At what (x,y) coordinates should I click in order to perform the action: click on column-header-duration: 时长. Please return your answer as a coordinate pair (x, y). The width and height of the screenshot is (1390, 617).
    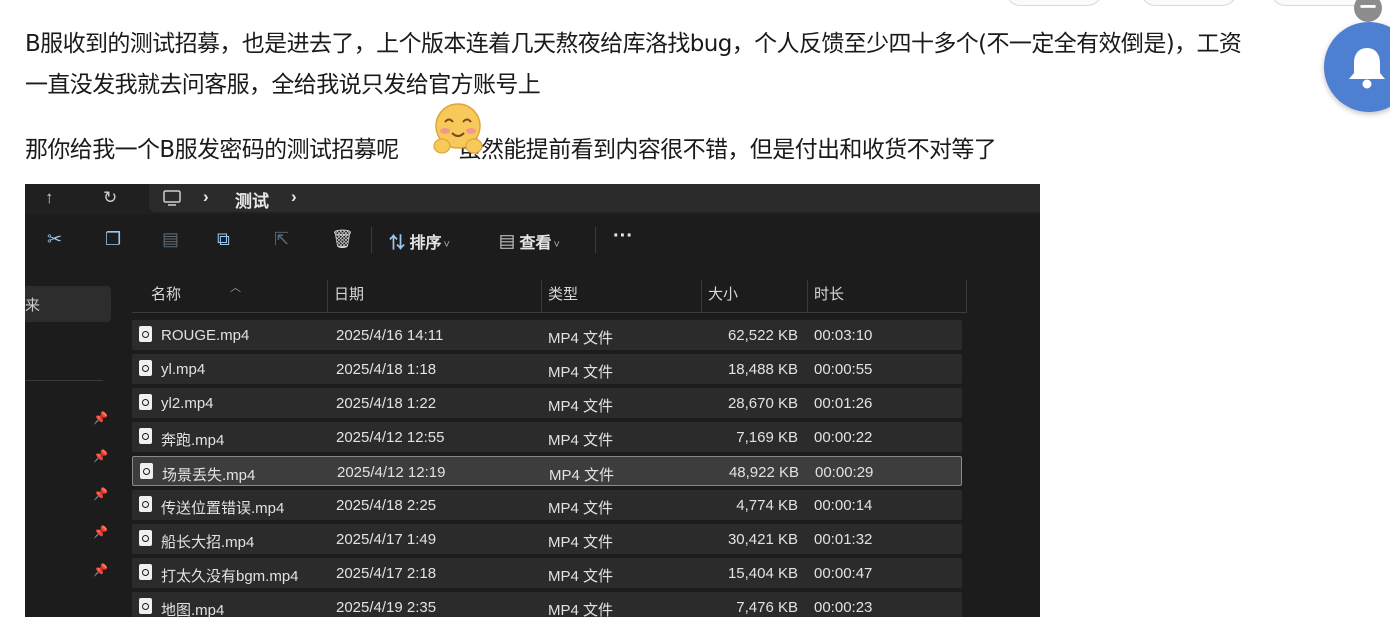
    Looking at the image, I should click on (887, 296).